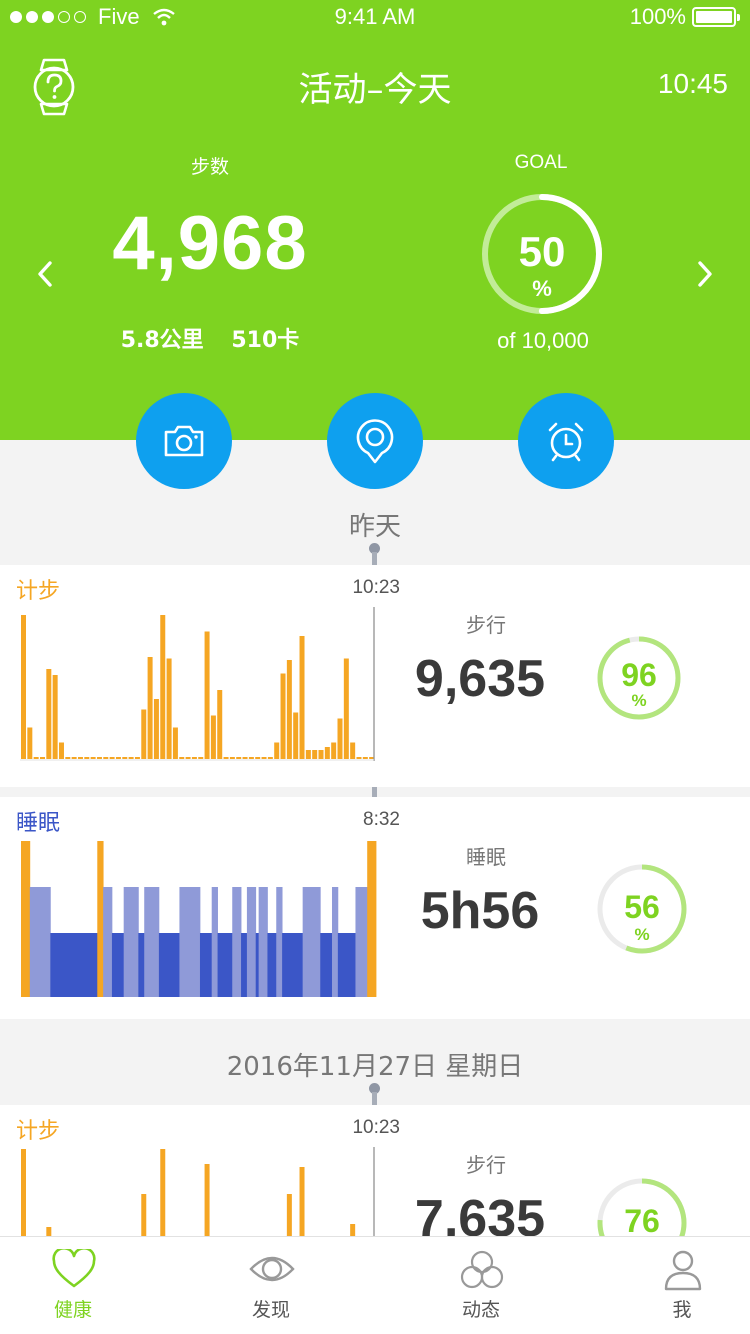 This screenshot has width=750, height=1334. What do you see at coordinates (210, 243) in the screenshot?
I see `steps-count: 4,968` at bounding box center [210, 243].